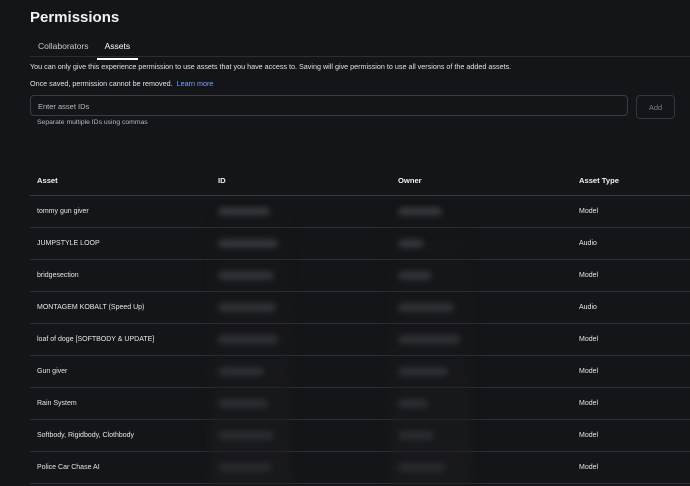 Image resolution: width=690 pixels, height=486 pixels. What do you see at coordinates (58, 275) in the screenshot?
I see `asset-name: bridgesection` at bounding box center [58, 275].